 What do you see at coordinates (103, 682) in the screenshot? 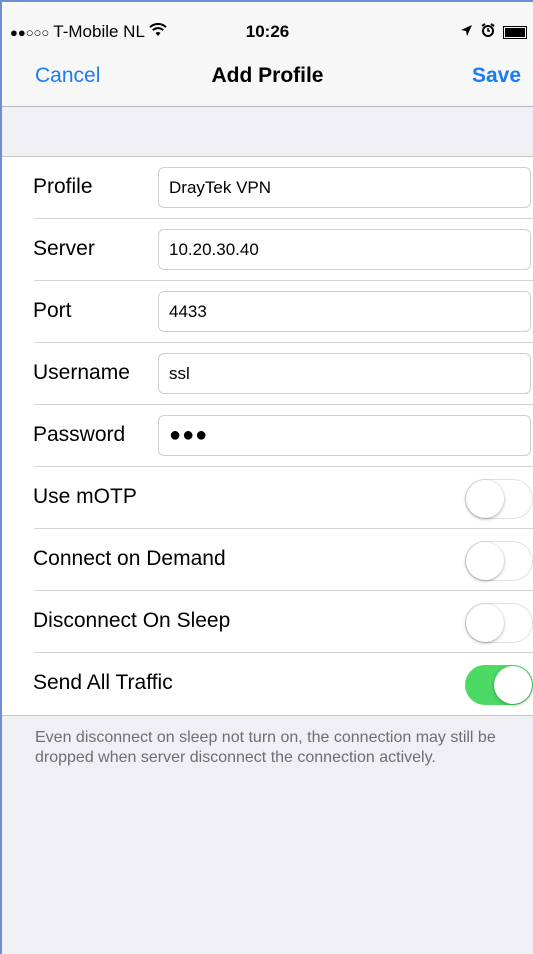
I see `send-all-traffic-label: Send All Traffic` at bounding box center [103, 682].